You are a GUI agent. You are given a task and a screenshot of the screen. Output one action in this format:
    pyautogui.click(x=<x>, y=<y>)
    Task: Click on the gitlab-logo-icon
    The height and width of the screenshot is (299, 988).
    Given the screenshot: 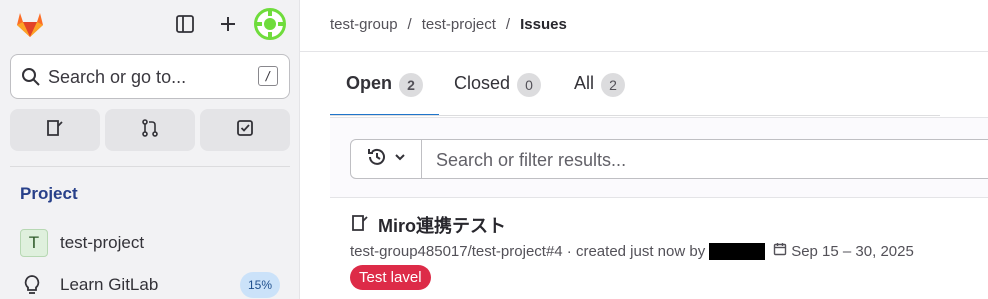 What is the action you would take?
    pyautogui.click(x=30, y=24)
    